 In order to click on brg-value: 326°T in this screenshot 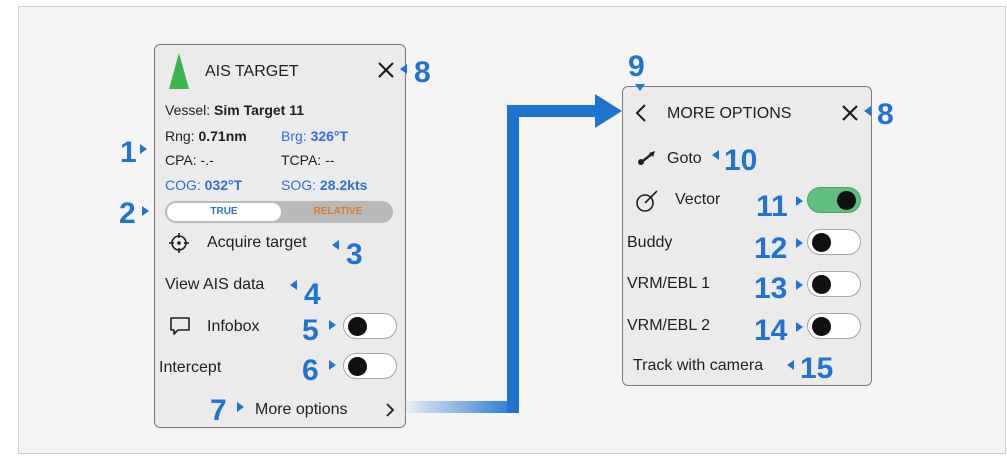, I will do `click(329, 136)`.